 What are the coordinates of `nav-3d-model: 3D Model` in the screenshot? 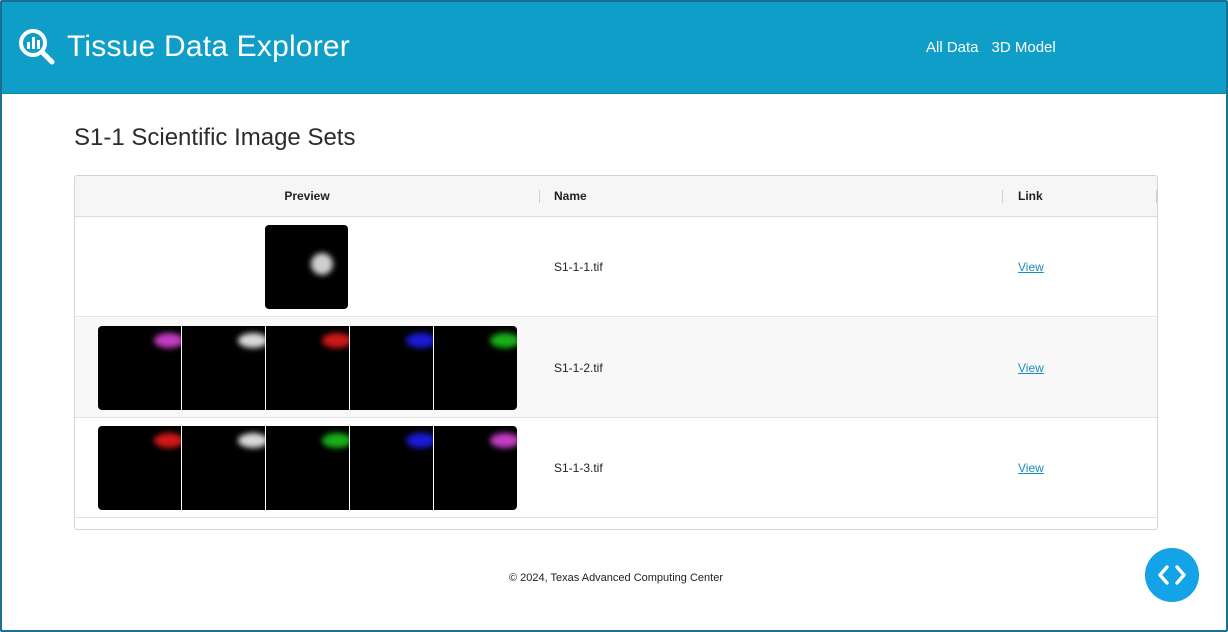 It's located at (1024, 48).